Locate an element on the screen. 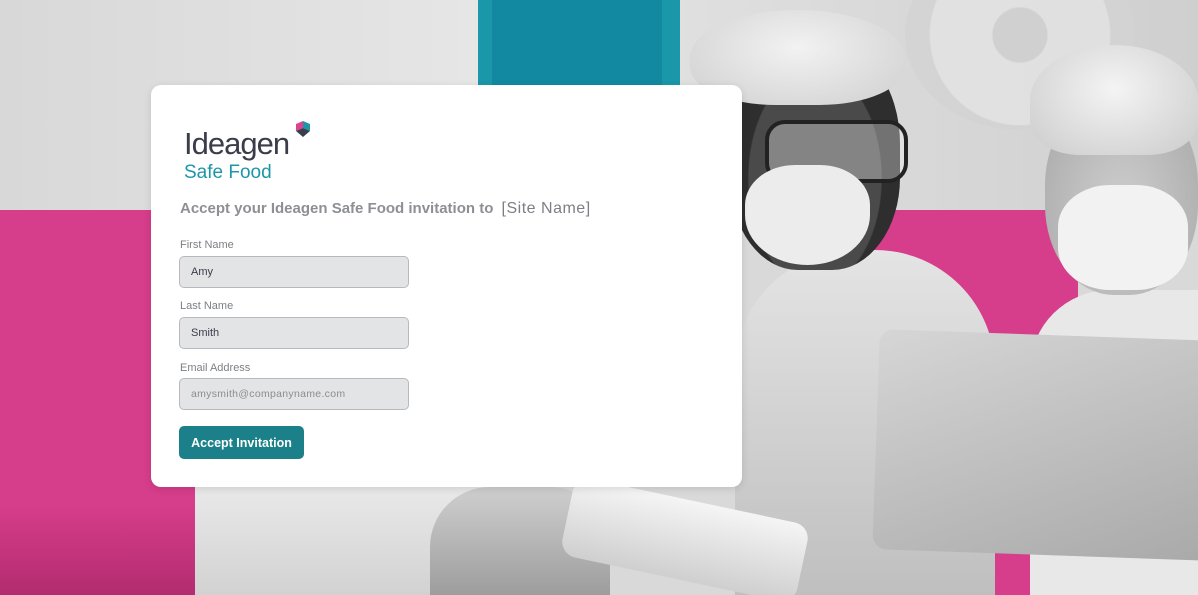 This screenshot has height=595, width=1198. last-name-label: Last Name is located at coordinates (207, 306).